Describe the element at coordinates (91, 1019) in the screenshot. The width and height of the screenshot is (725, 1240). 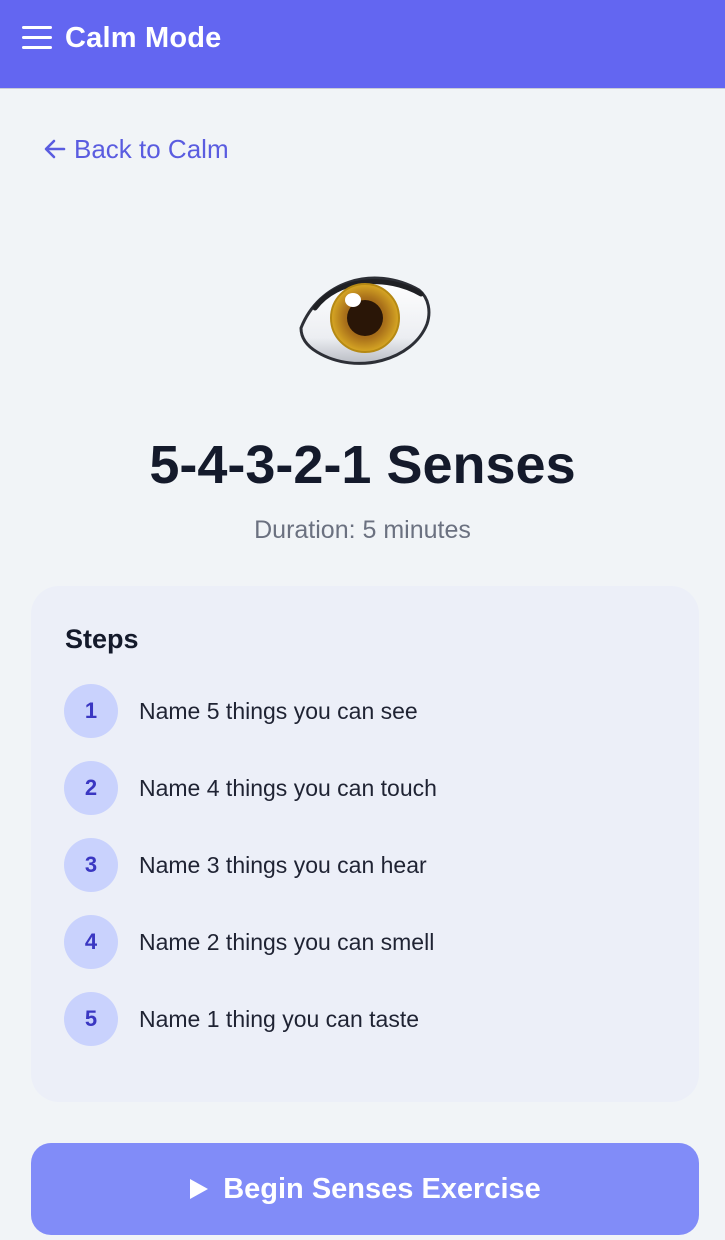
I see `step-number-badge: 5` at that location.